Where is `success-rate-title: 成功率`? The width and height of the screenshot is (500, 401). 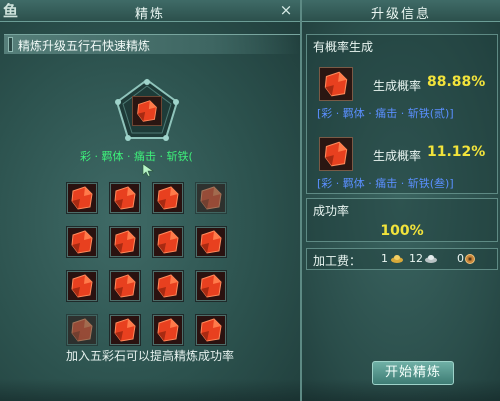
success-rate-title: 成功率 is located at coordinates (331, 211).